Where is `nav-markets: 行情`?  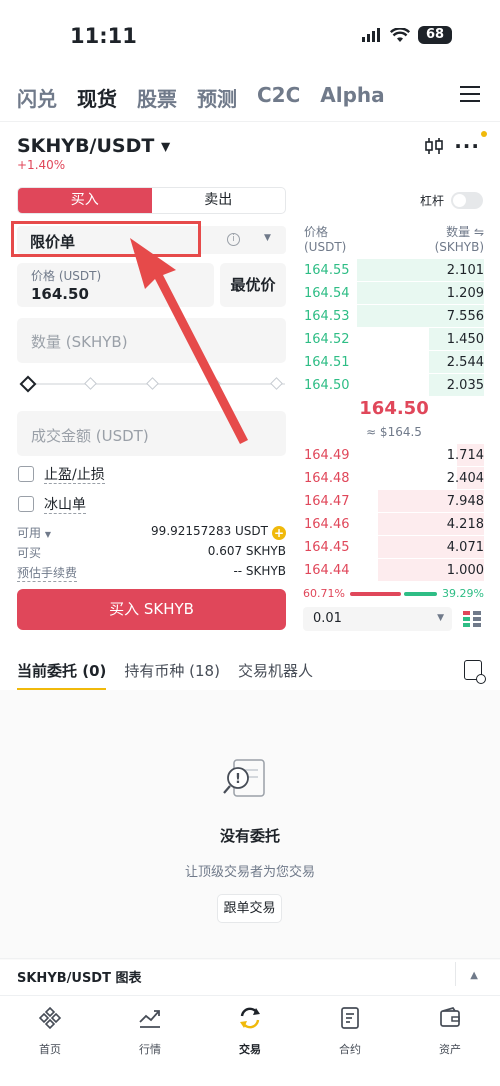
nav-markets: 行情 is located at coordinates (150, 1041).